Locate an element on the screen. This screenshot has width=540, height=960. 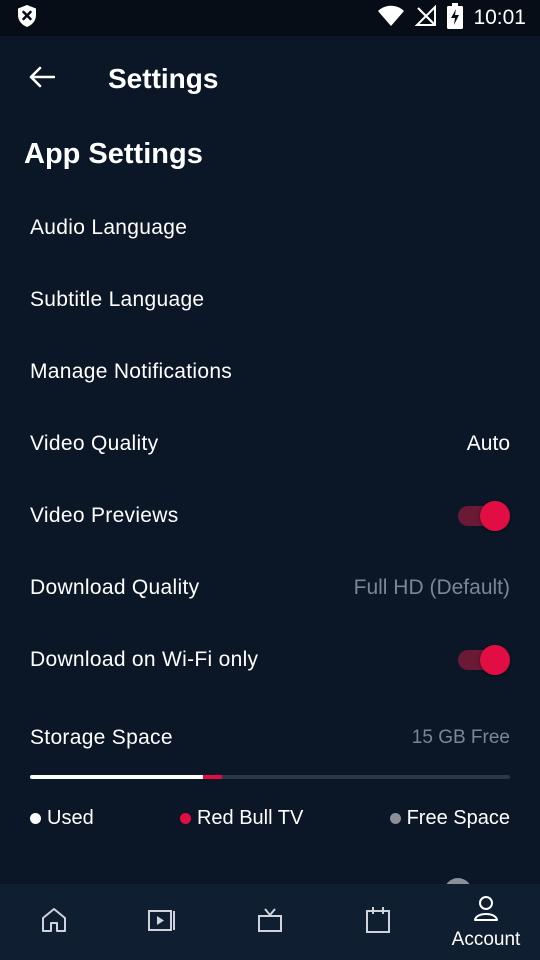
setting-audio-language: Audio Language is located at coordinates (270, 228).